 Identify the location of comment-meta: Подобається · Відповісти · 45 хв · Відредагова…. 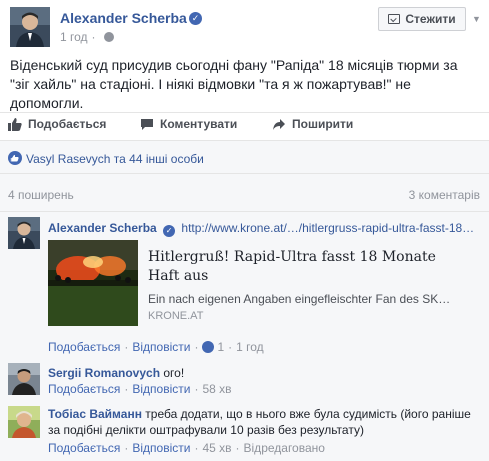
(186, 448).